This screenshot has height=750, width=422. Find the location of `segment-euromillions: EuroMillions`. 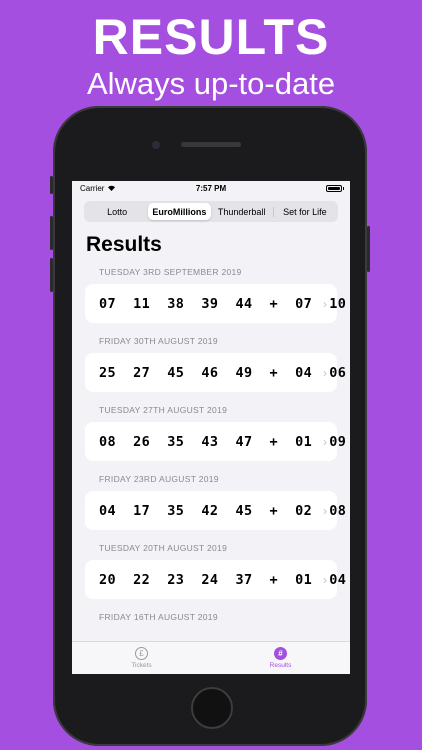

segment-euromillions: EuroMillions is located at coordinates (179, 211).